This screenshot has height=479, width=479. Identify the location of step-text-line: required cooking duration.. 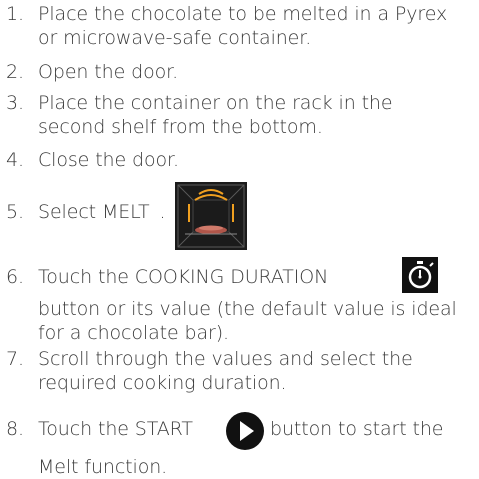
(162, 383).